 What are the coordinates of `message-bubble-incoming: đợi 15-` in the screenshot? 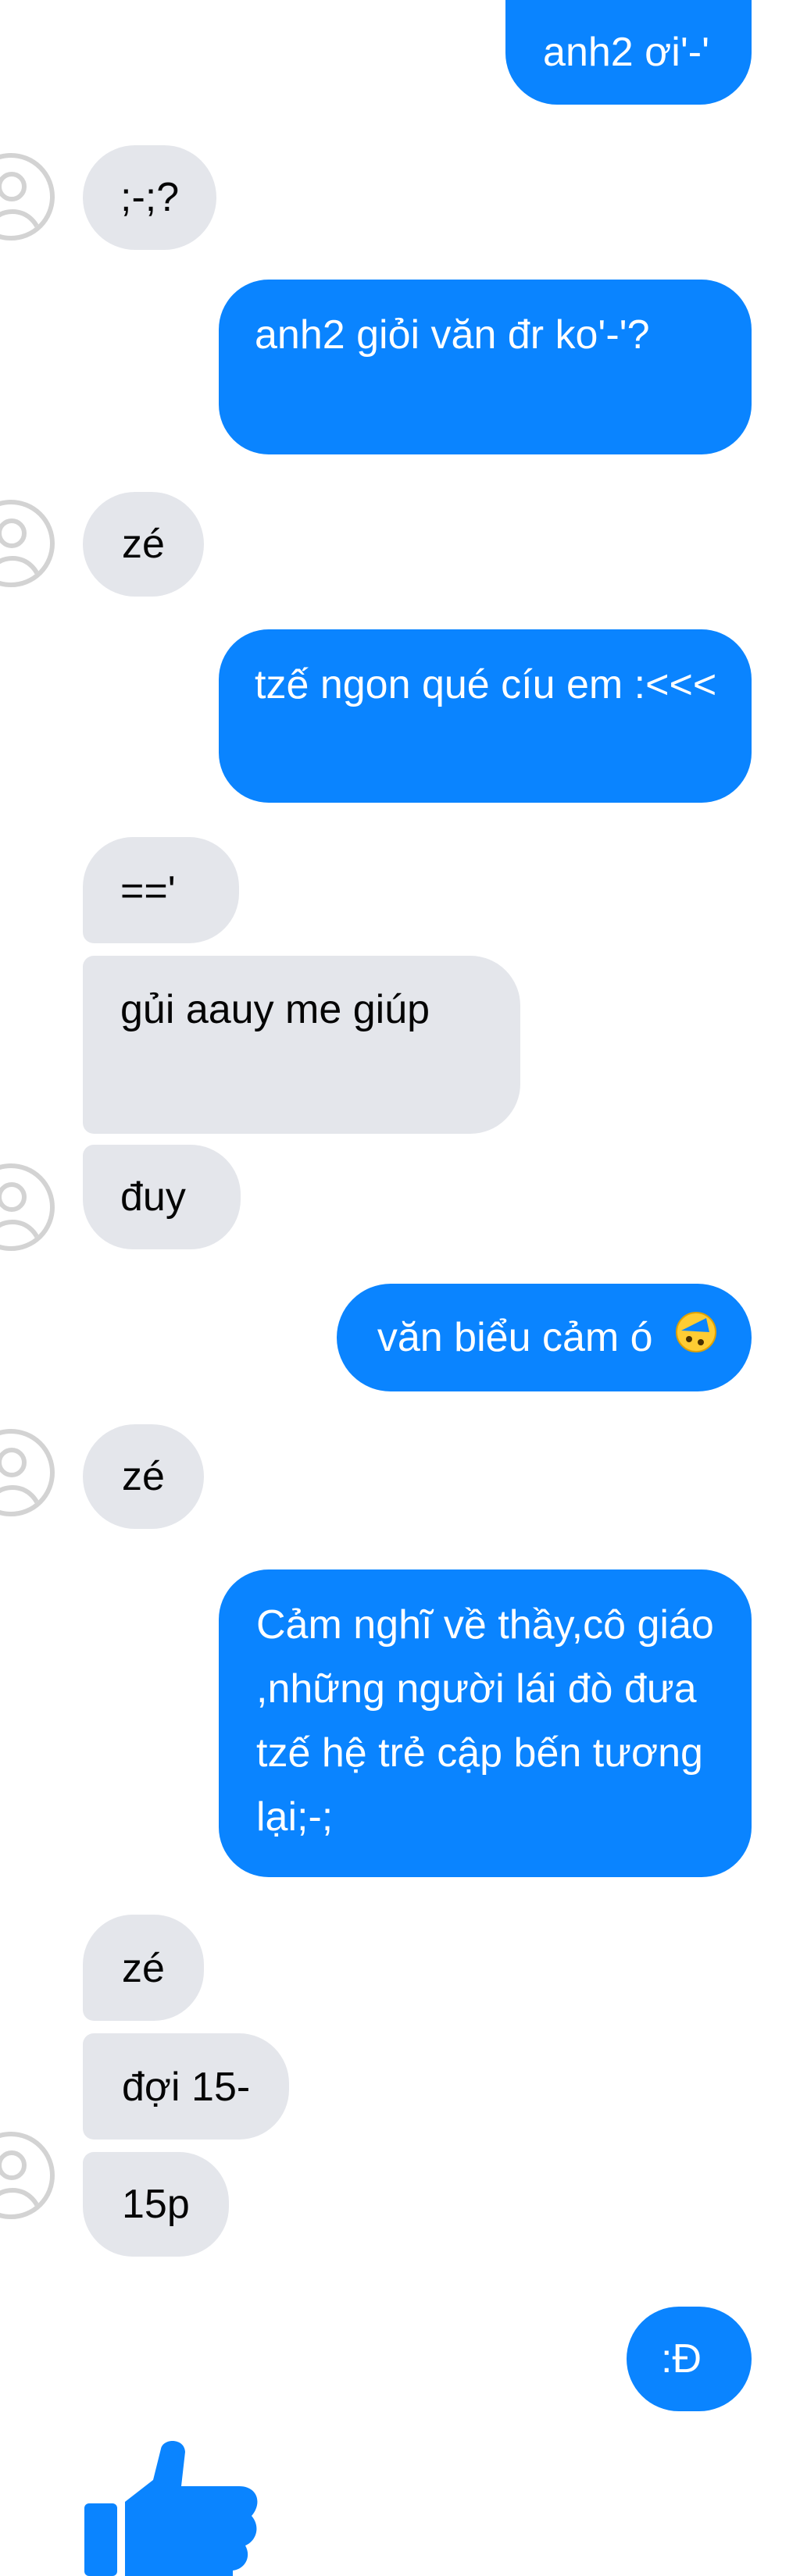 It's located at (186, 2086).